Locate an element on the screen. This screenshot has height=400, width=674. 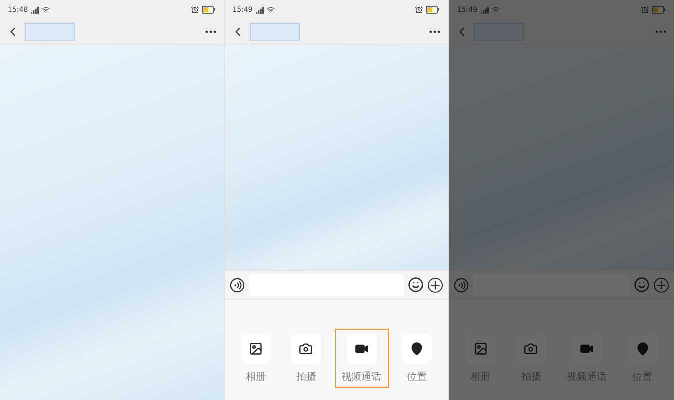
action-button: 视频通话 is located at coordinates (361, 358).